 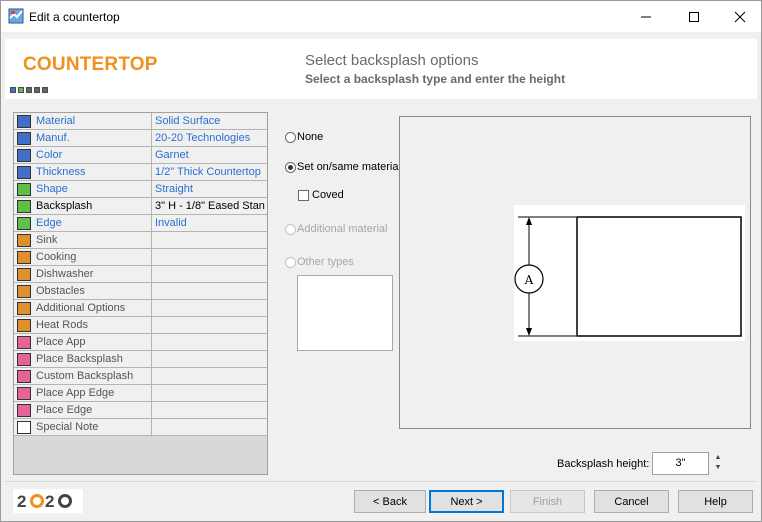 What do you see at coordinates (140, 308) in the screenshot?
I see `grid-row-additional-options: Additional Options` at bounding box center [140, 308].